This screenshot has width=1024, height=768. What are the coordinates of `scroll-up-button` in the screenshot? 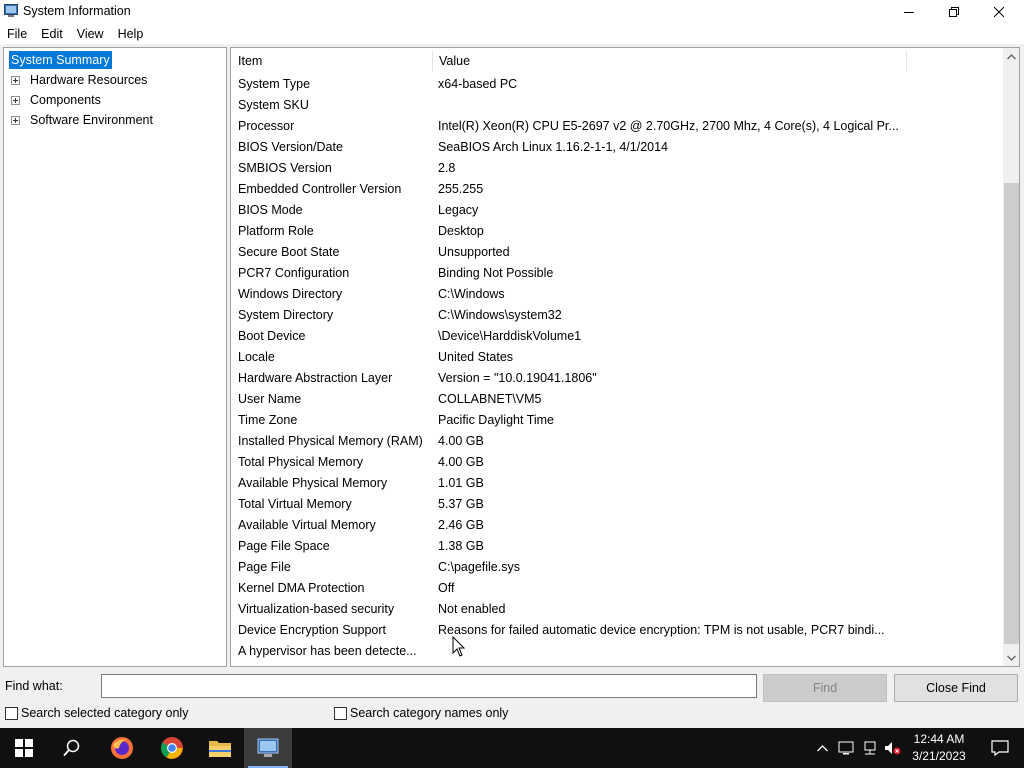 It's located at (1011, 56).